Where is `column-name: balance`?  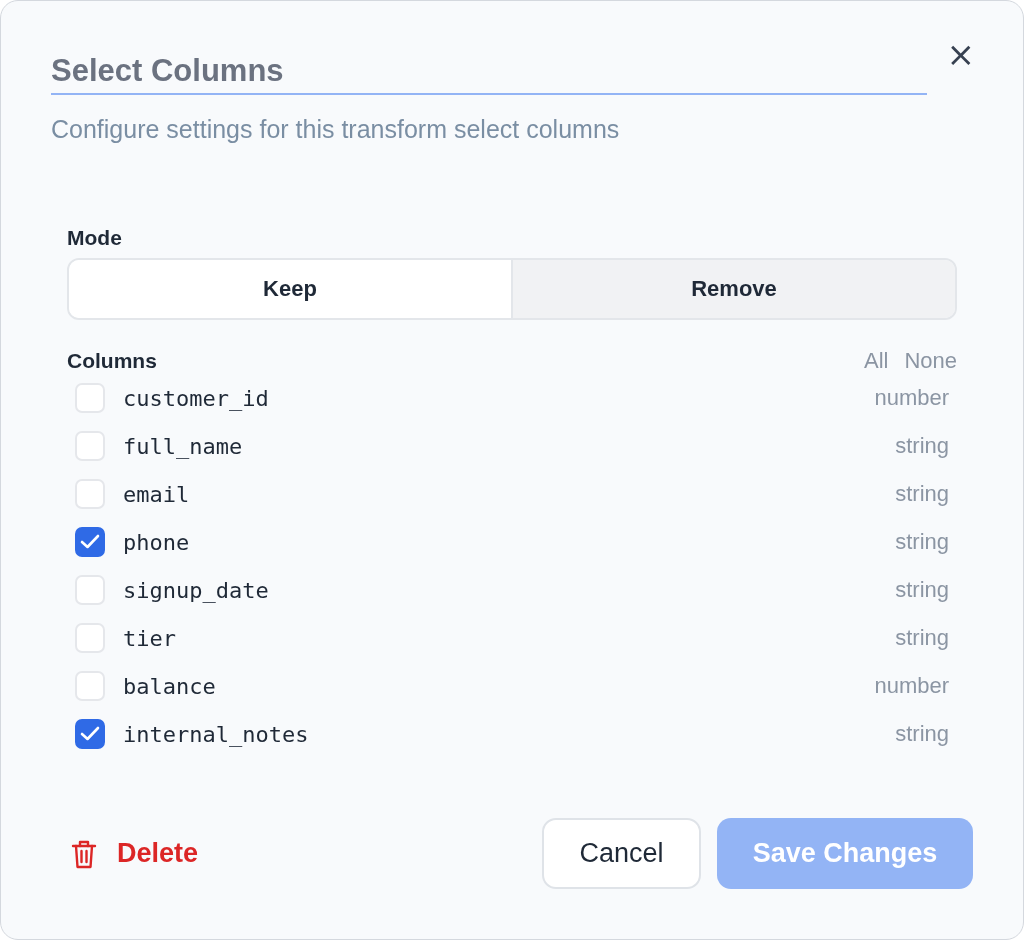
column-name: balance is located at coordinates (170, 686).